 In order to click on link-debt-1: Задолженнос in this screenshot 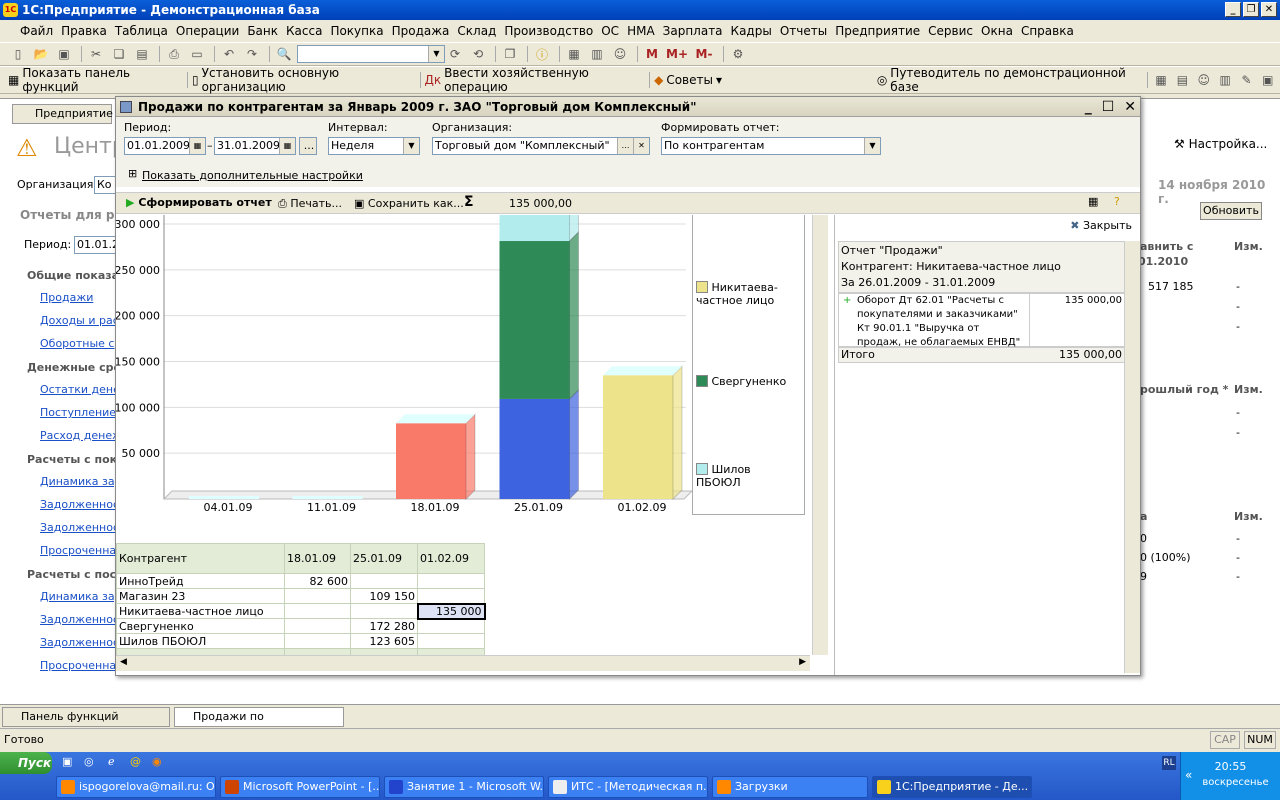, I will do `click(79, 504)`.